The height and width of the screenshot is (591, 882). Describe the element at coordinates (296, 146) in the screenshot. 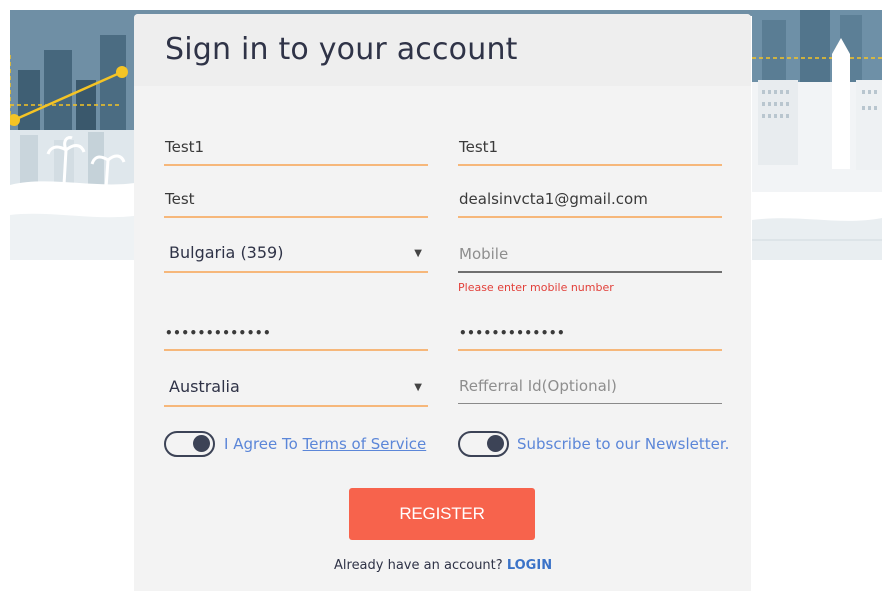

I see `first-name-field: Test1` at that location.